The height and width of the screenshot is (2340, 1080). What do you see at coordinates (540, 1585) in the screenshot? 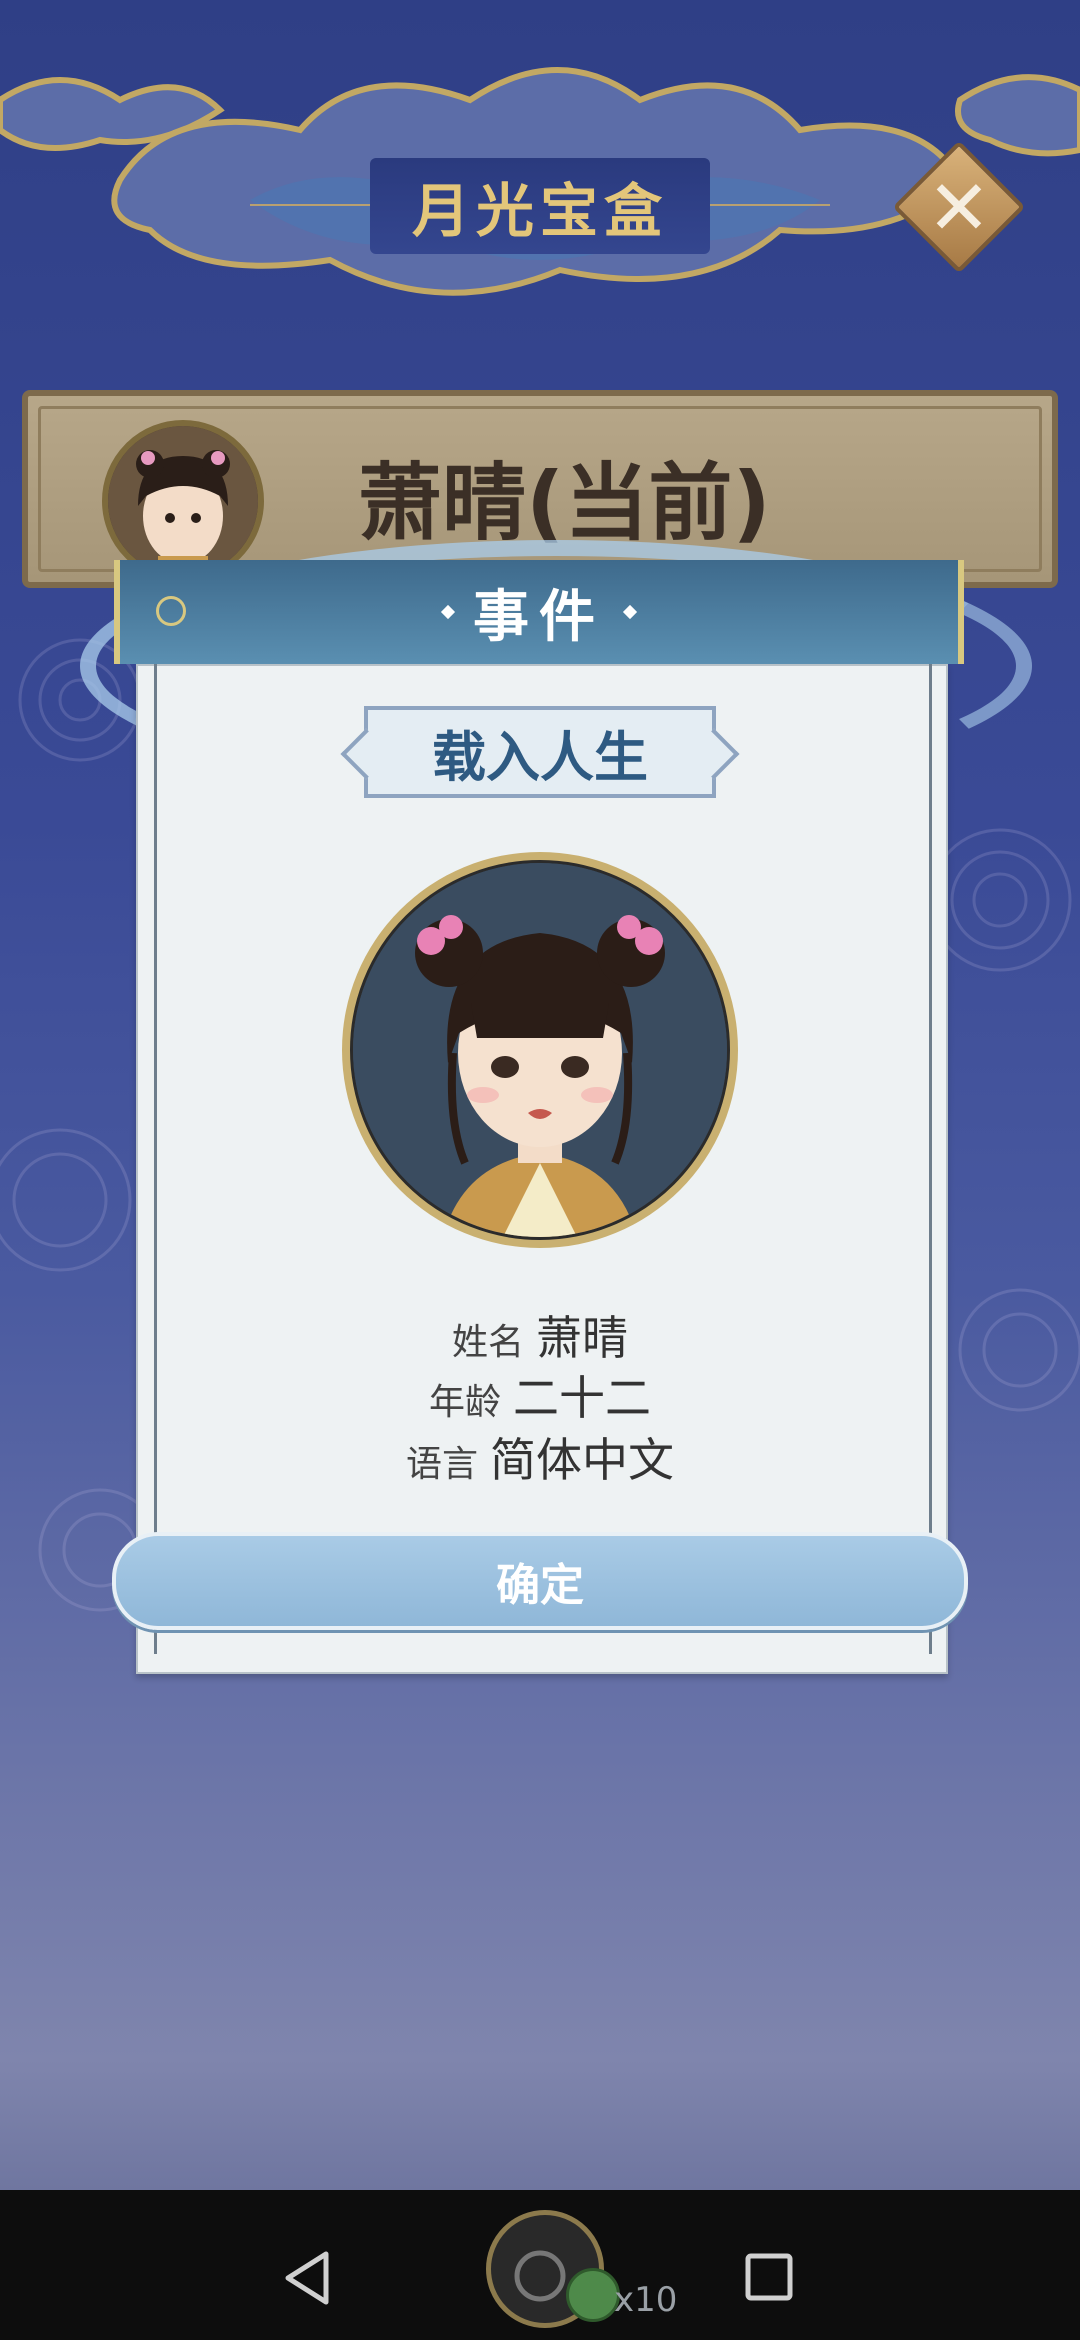
I see `confirm-label: 确定` at bounding box center [540, 1585].